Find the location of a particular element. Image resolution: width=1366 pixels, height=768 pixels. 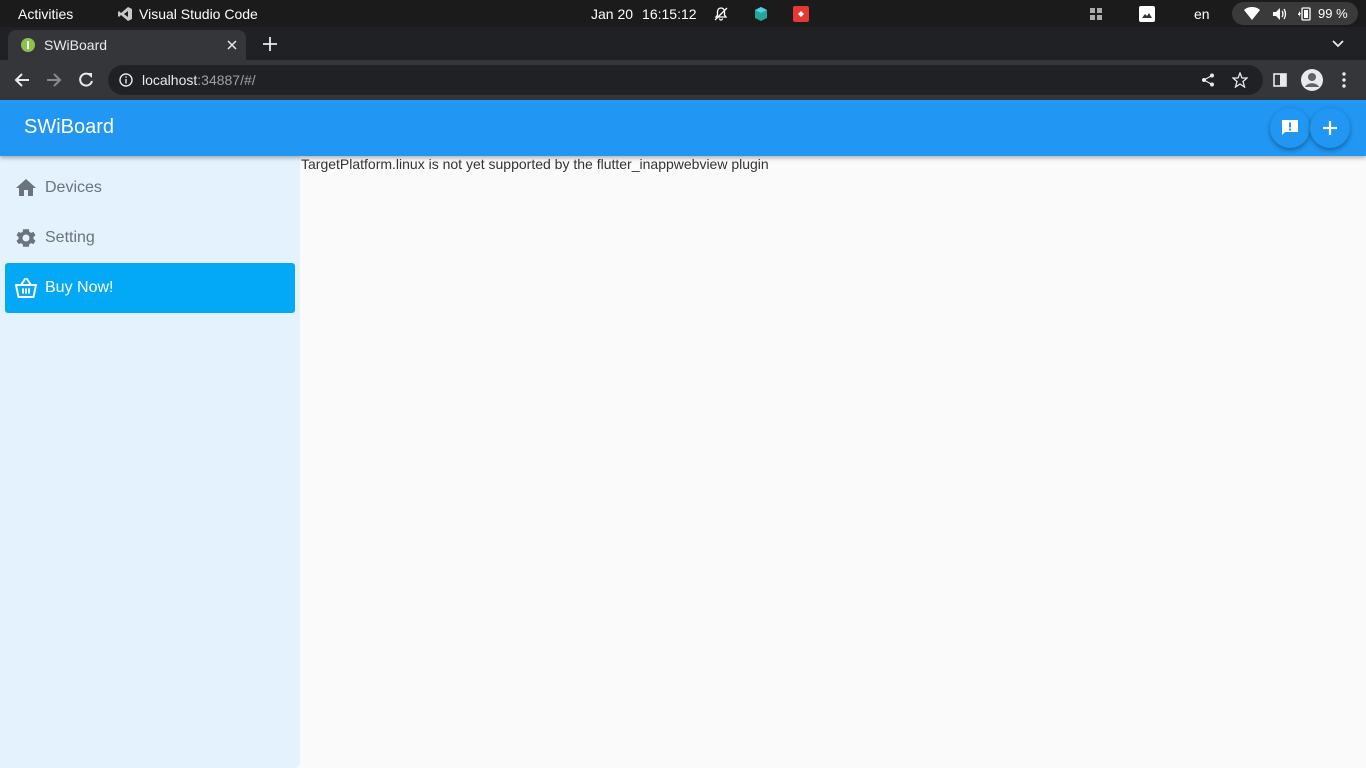

side-panel-icon is located at coordinates (1280, 80).